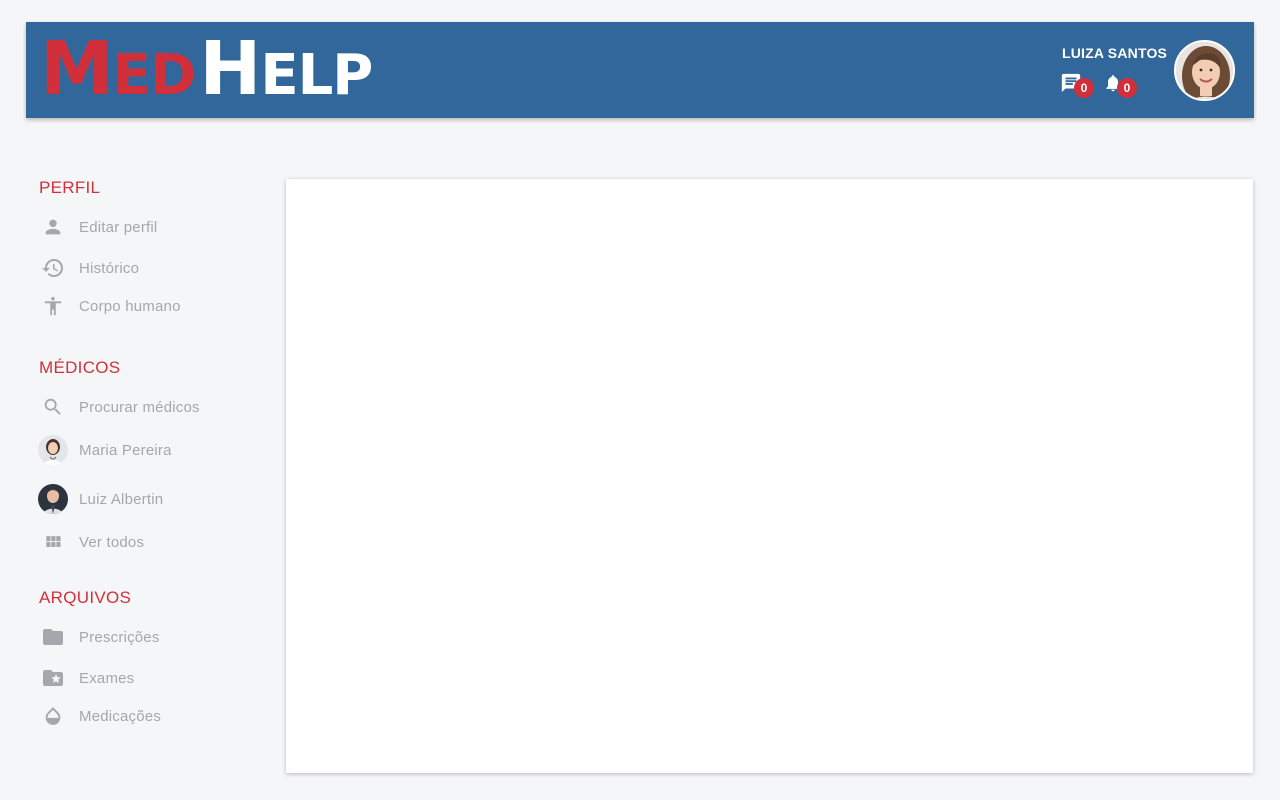 The image size is (1280, 800). I want to click on top-app-bar: M ED H ELP LUIZA SANTOS 0 0, so click(640, 70).